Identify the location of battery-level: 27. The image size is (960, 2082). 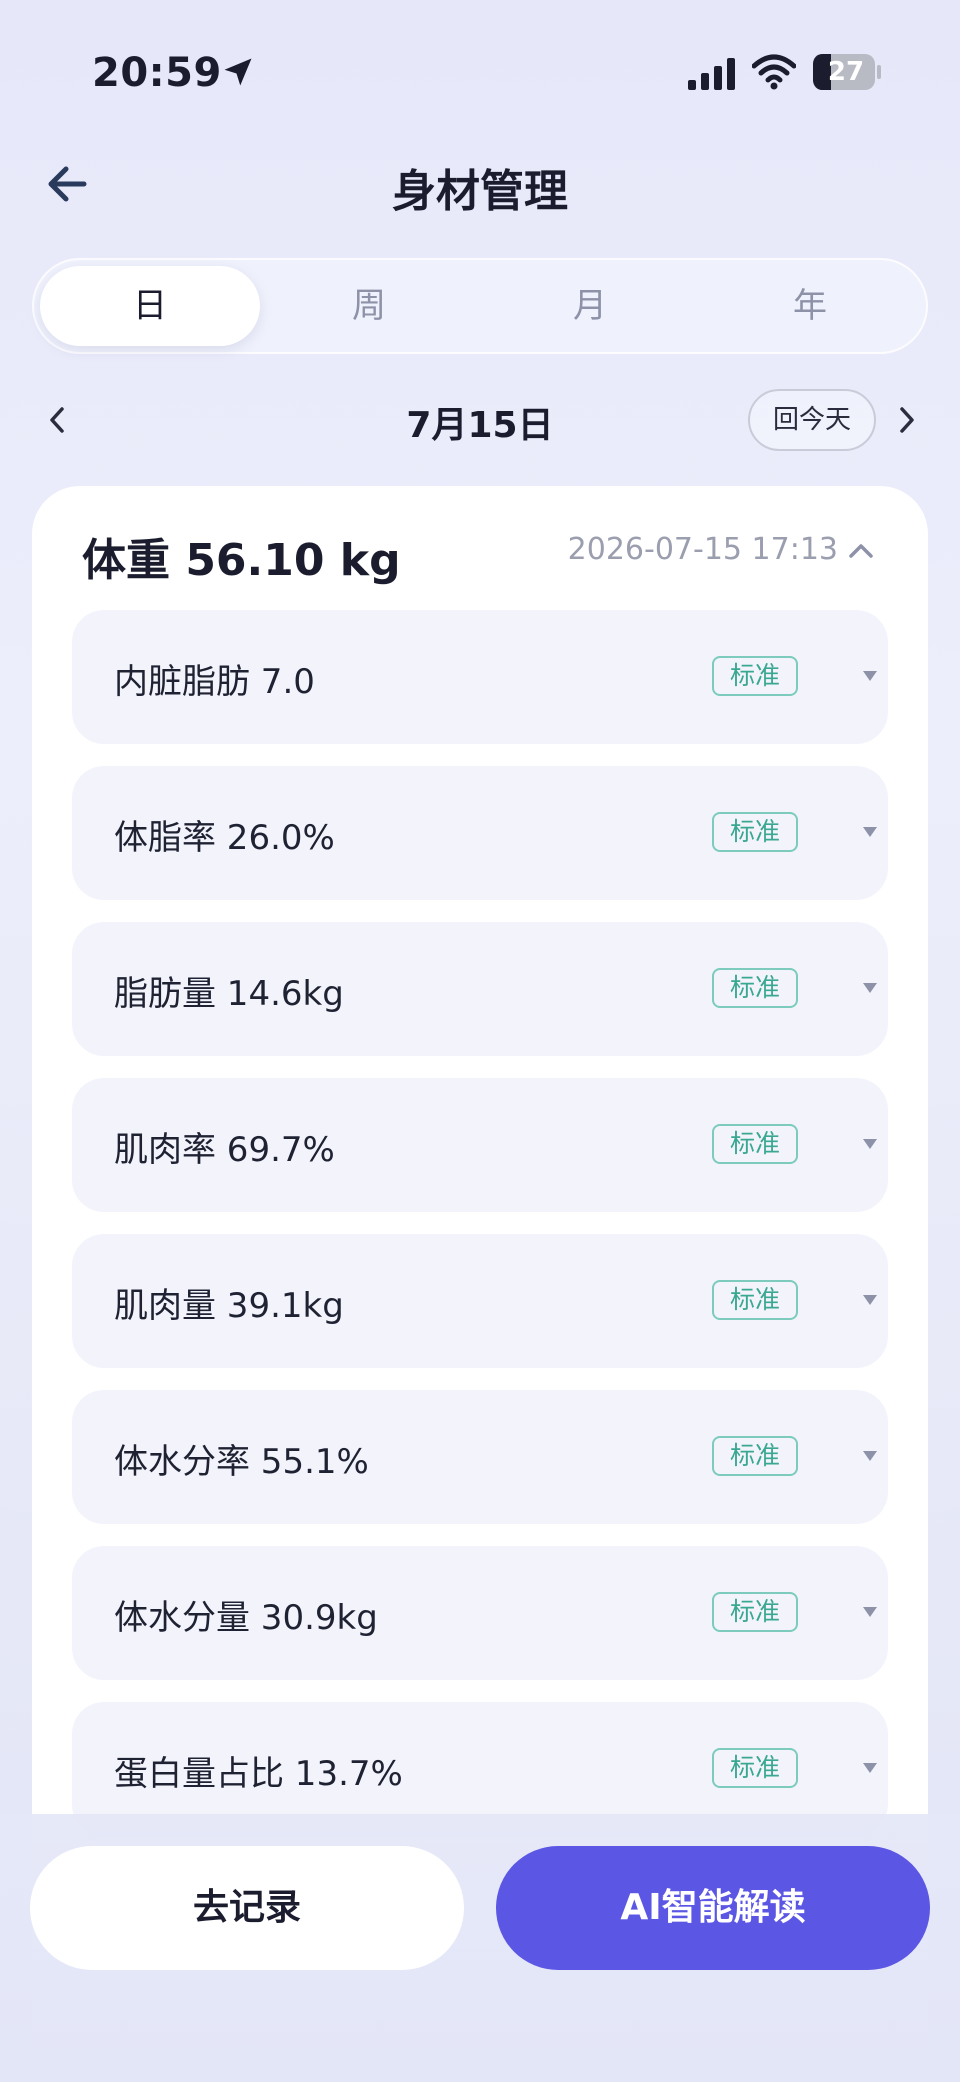
(846, 72).